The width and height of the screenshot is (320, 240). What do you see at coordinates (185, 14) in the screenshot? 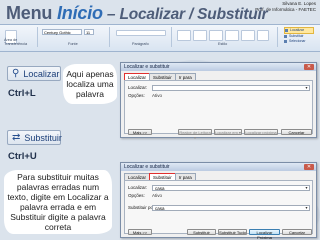
I see `title-rest: – Localizar / Substituir` at bounding box center [185, 14].